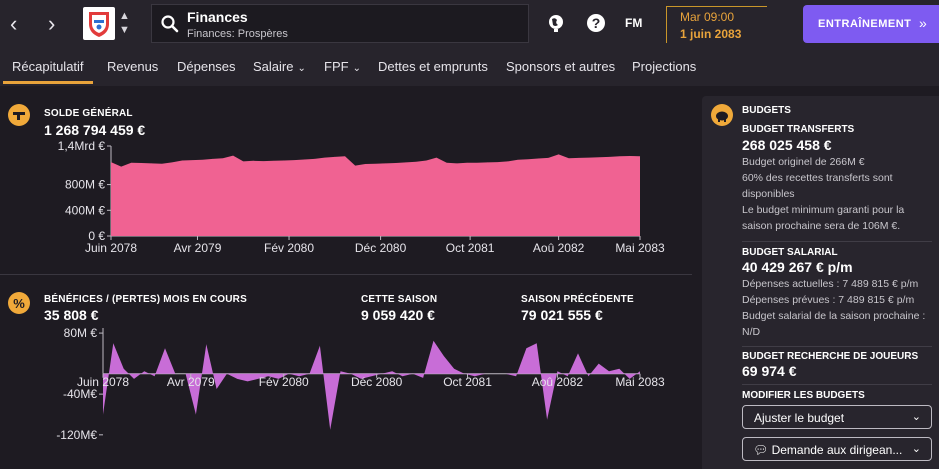 This screenshot has width=939, height=469. Describe the element at coordinates (279, 66) in the screenshot. I see `tab-salaire: Salaire ⌄` at that location.